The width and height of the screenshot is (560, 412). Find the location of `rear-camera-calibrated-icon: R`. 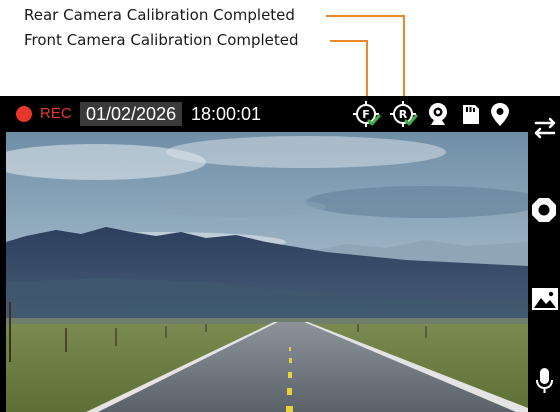

rear-camera-calibrated-icon: R is located at coordinates (404, 114).